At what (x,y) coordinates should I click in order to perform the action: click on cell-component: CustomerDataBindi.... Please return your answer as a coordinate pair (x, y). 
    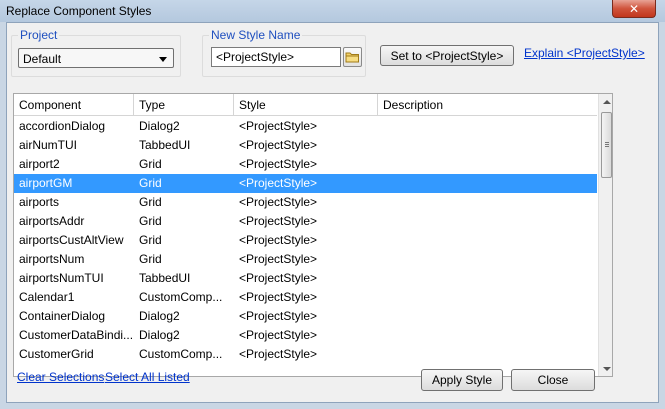
    Looking at the image, I should click on (76, 335).